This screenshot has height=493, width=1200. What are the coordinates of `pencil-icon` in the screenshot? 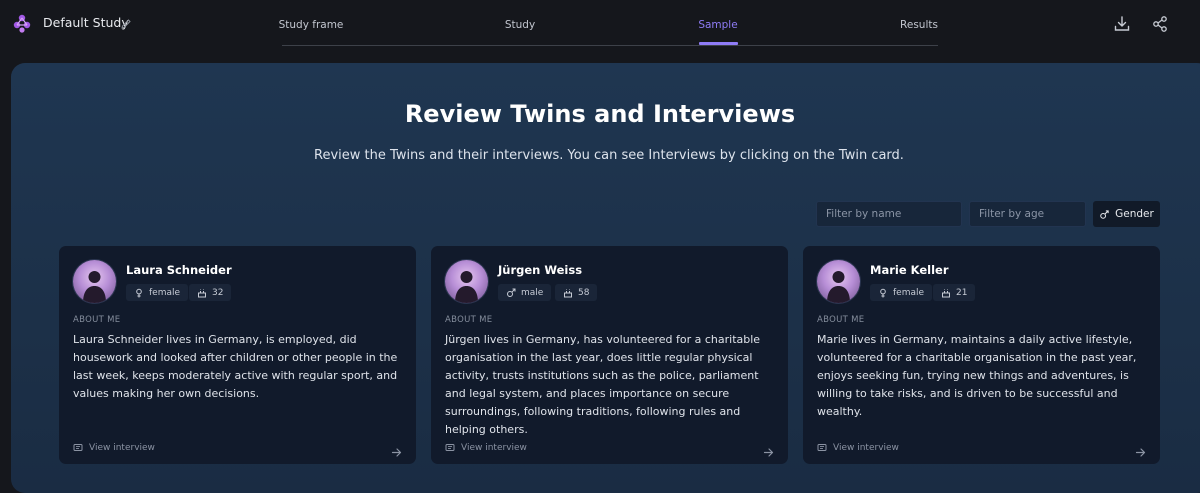 It's located at (126, 22).